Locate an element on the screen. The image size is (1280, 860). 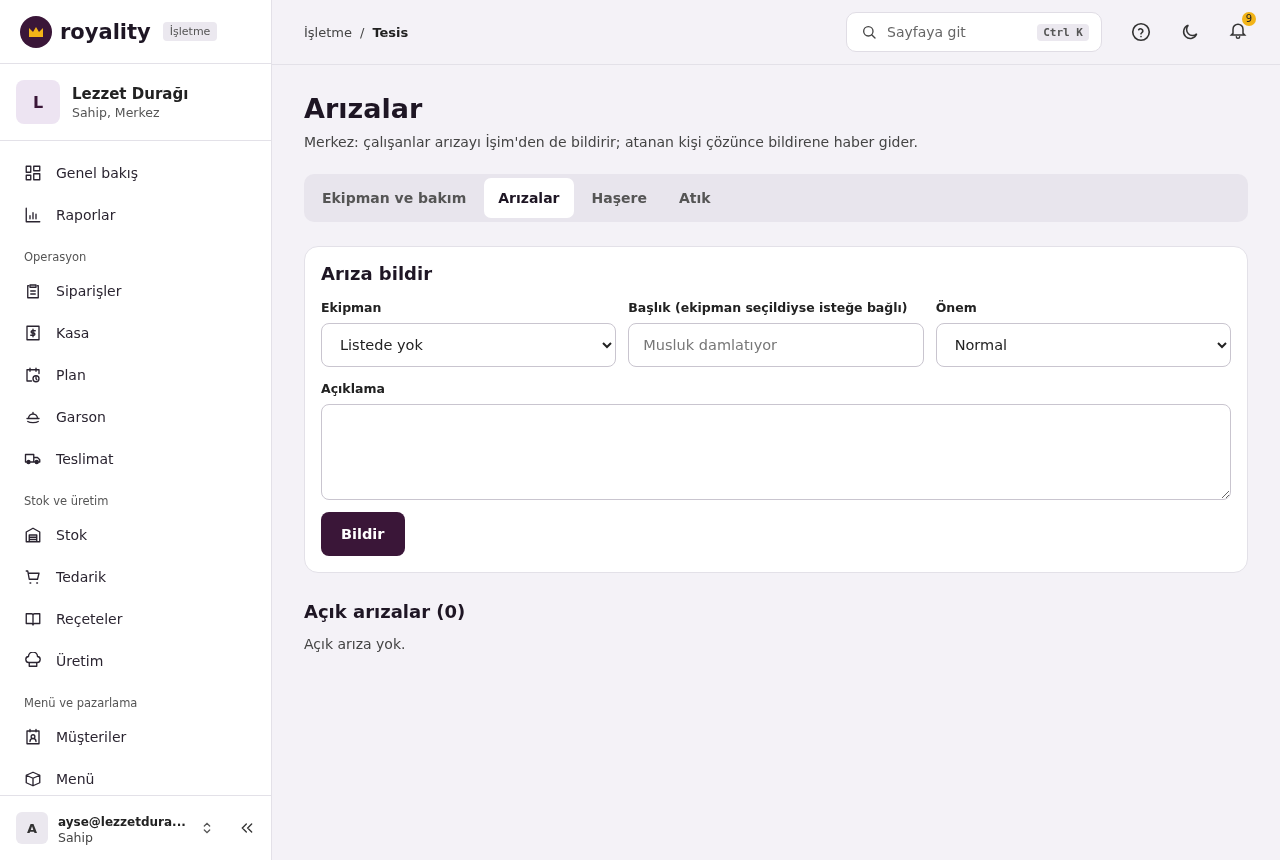
input-field: Musluk damlatıyor is located at coordinates (776, 345).